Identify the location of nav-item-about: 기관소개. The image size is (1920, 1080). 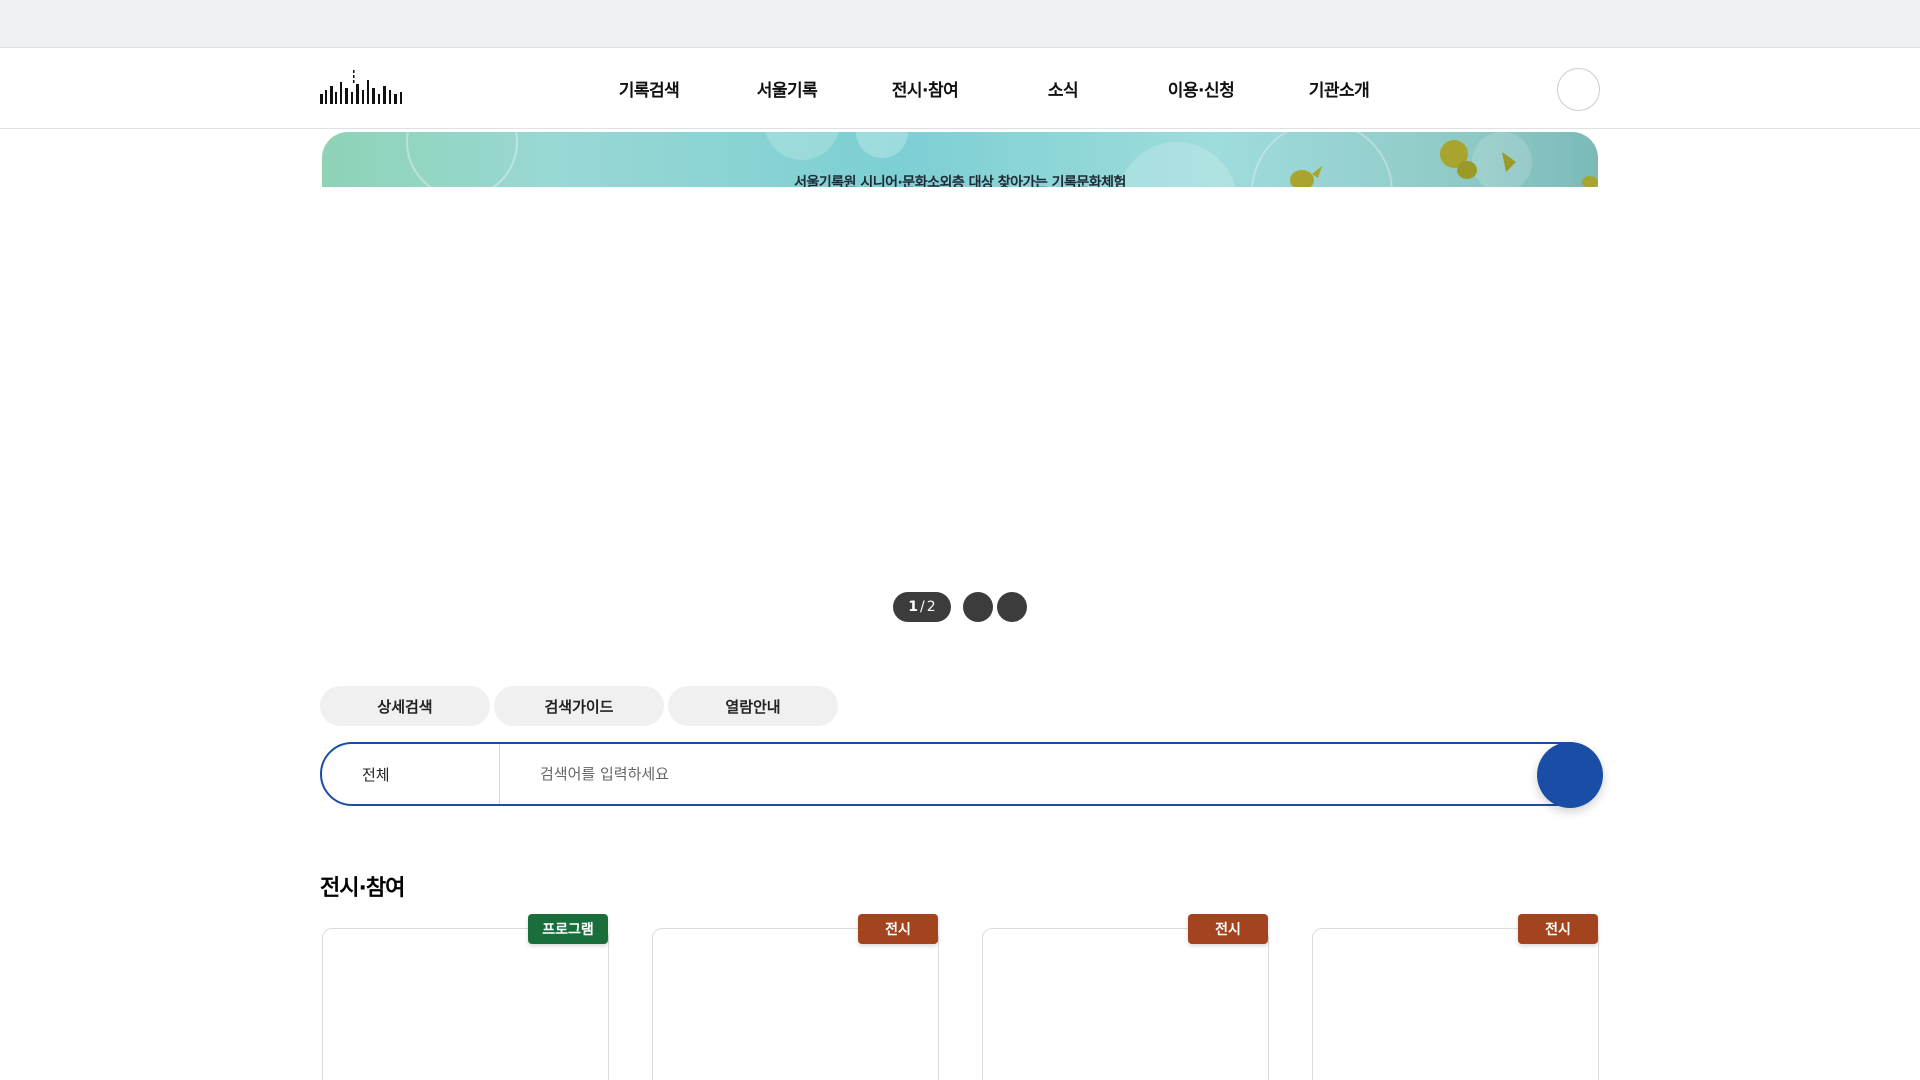
(1339, 88).